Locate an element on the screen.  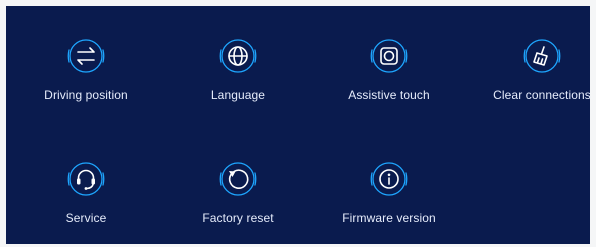
info-icon is located at coordinates (389, 179).